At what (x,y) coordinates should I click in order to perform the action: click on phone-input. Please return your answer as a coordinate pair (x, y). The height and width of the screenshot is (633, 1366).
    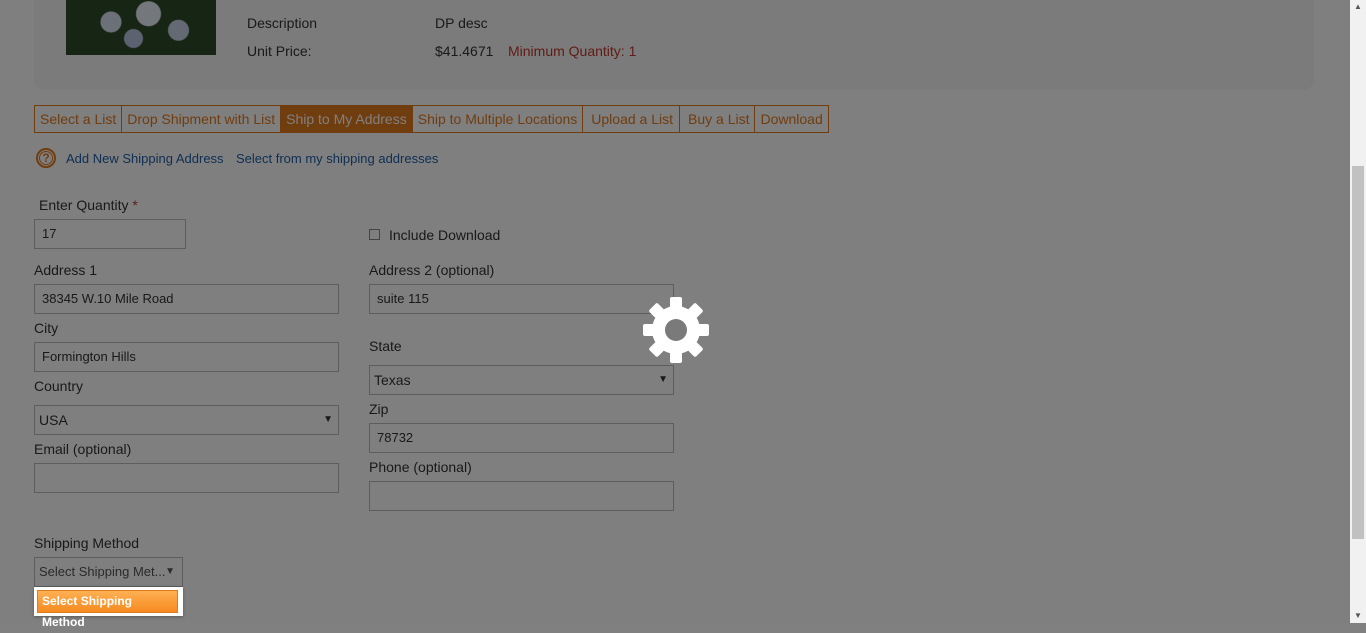
    Looking at the image, I should click on (521, 496).